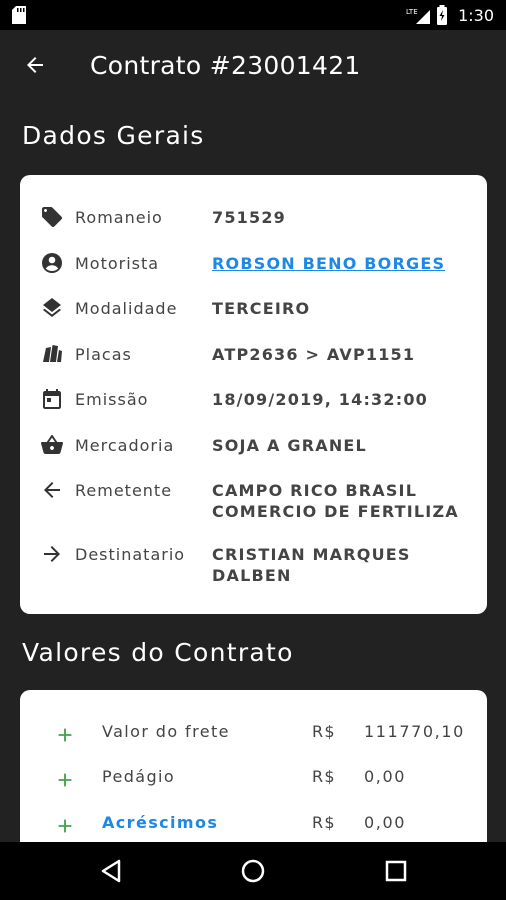 The height and width of the screenshot is (900, 506). Describe the element at coordinates (112, 871) in the screenshot. I see `nav-back-icon` at that location.